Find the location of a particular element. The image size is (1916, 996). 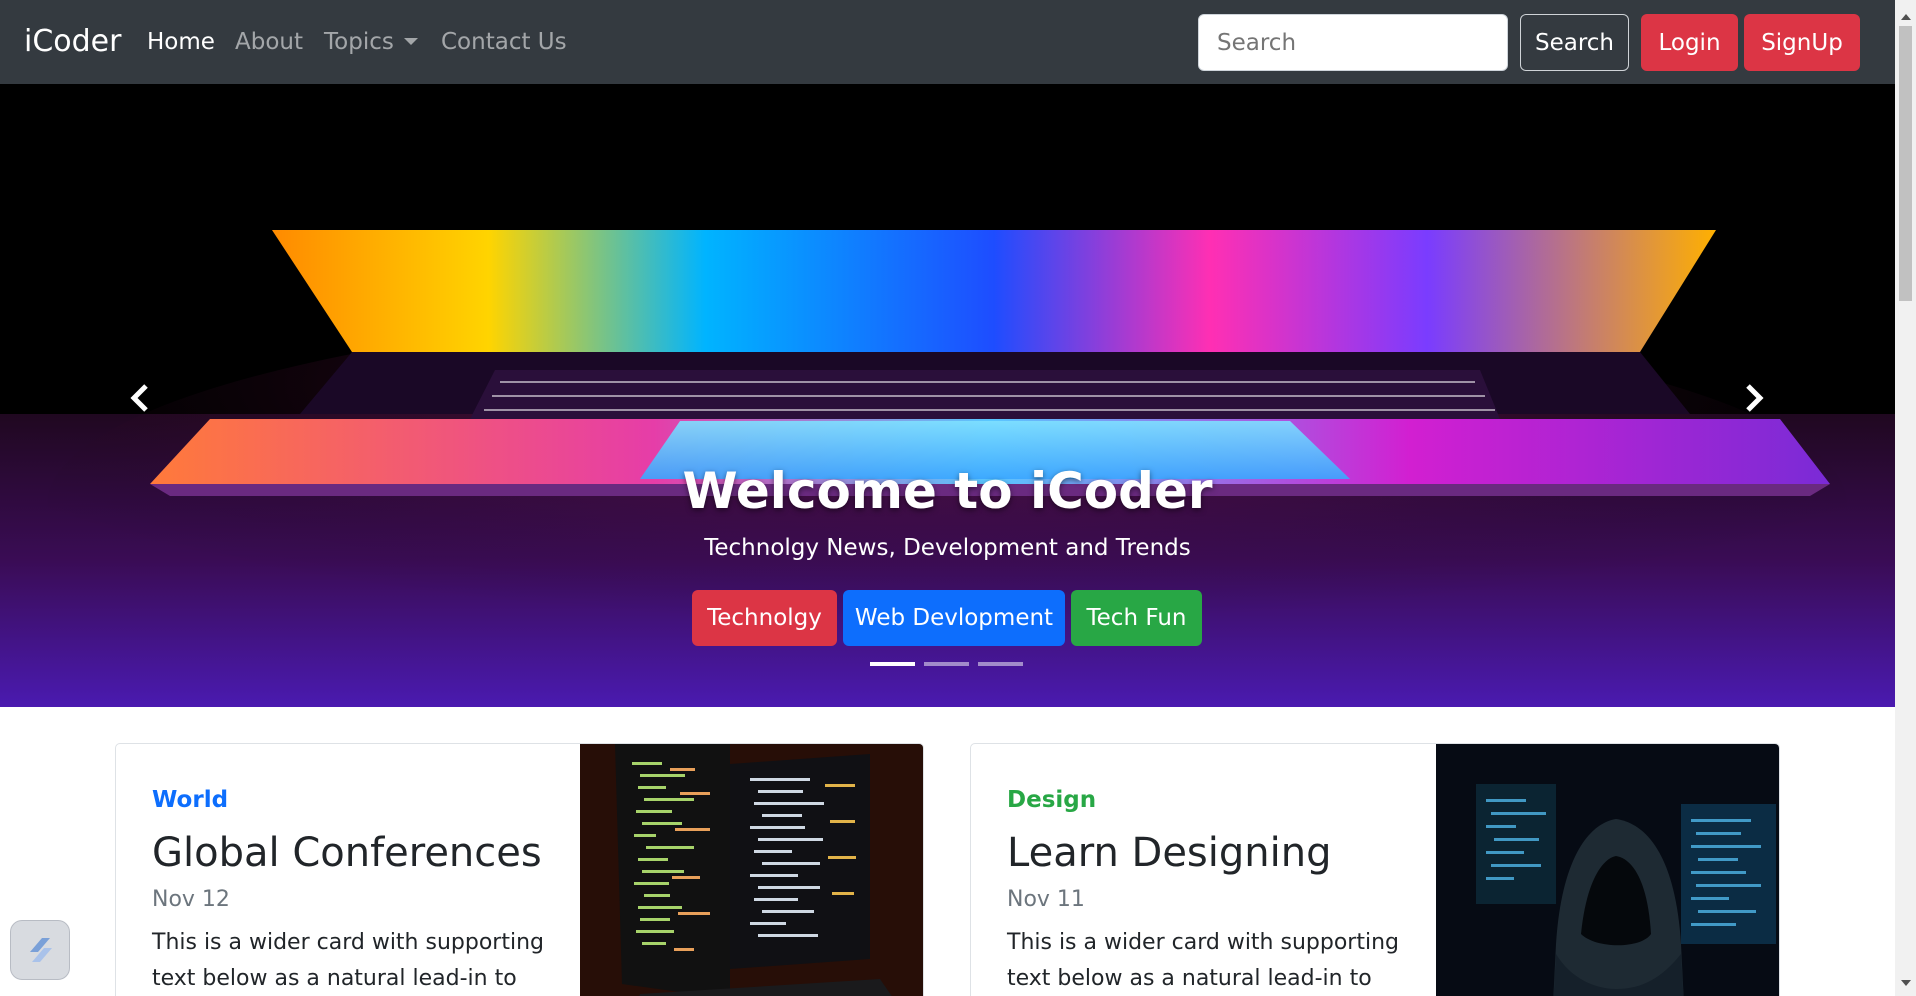

search-input is located at coordinates (1353, 42).